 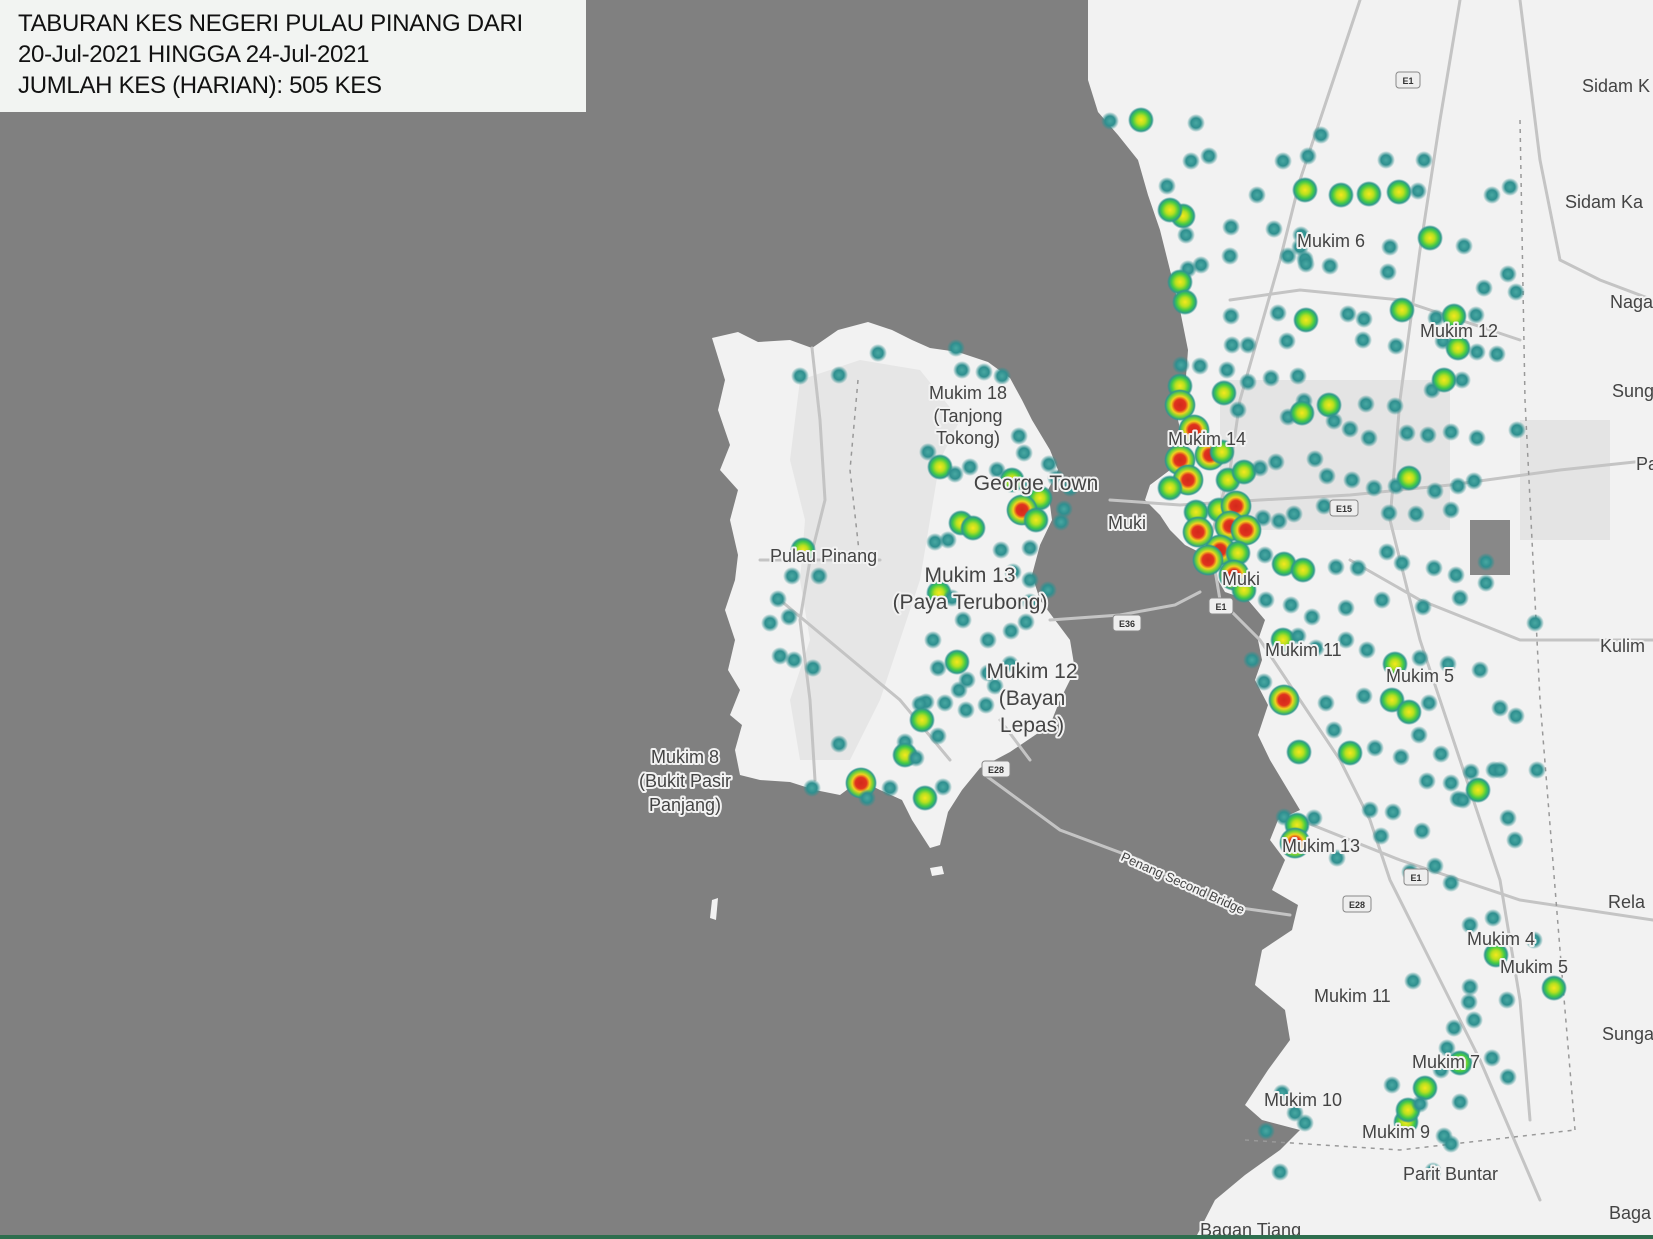 What do you see at coordinates (1632, 391) in the screenshot?
I see `label-sung: Sung Selu` at bounding box center [1632, 391].